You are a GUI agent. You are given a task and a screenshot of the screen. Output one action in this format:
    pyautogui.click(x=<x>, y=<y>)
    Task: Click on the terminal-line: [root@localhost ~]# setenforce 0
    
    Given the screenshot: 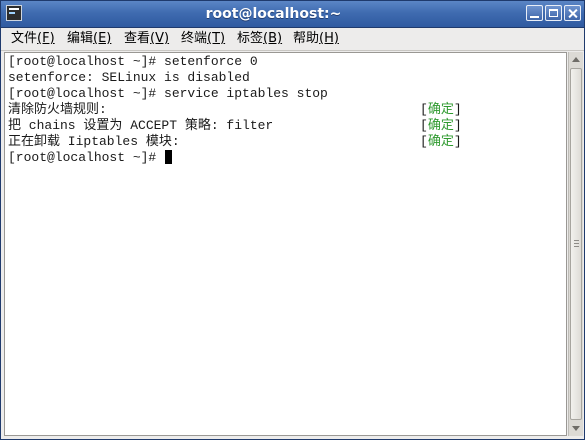 What is the action you would take?
    pyautogui.click(x=133, y=61)
    